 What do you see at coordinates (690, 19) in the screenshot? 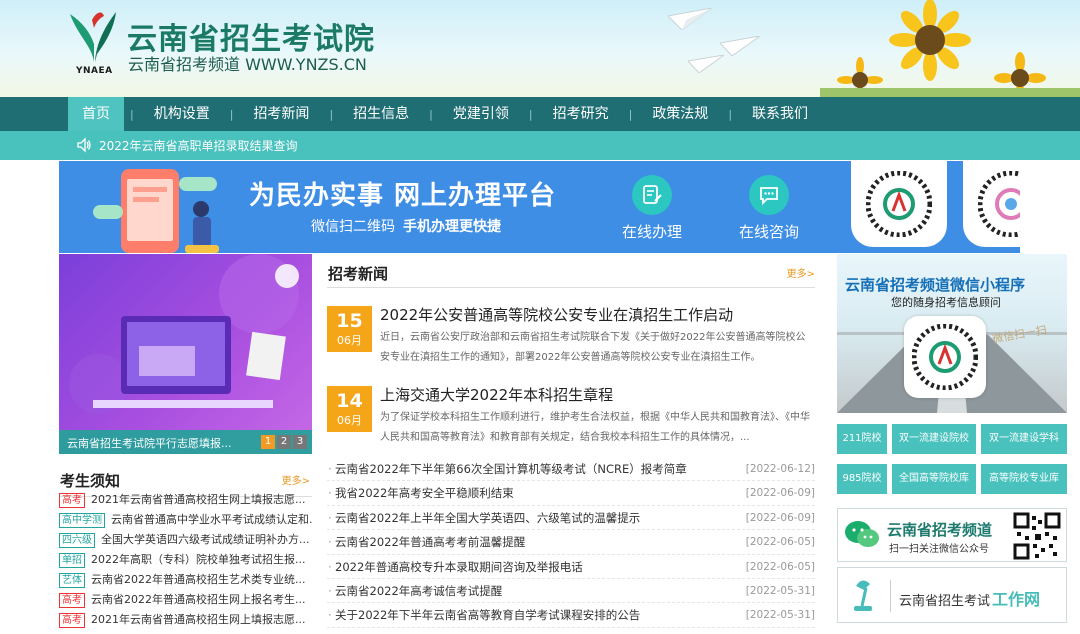
I see `paper-plane-icon` at bounding box center [690, 19].